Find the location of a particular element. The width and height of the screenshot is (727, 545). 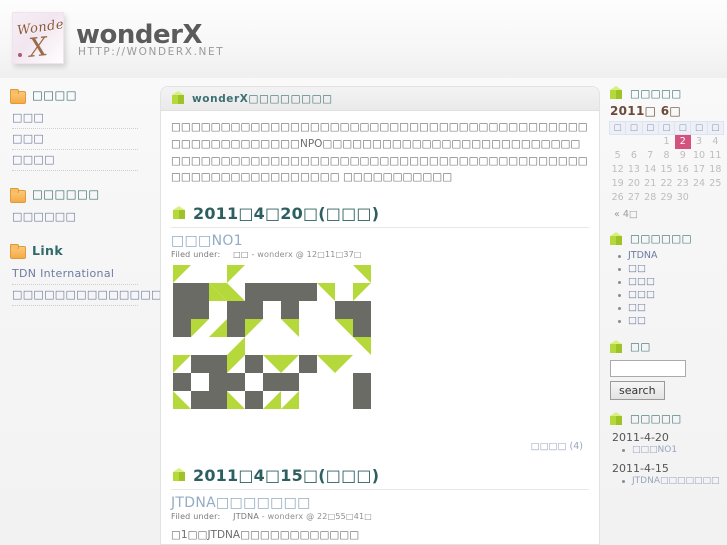

post-1-comments-label: □□□□ is located at coordinates (548, 447).